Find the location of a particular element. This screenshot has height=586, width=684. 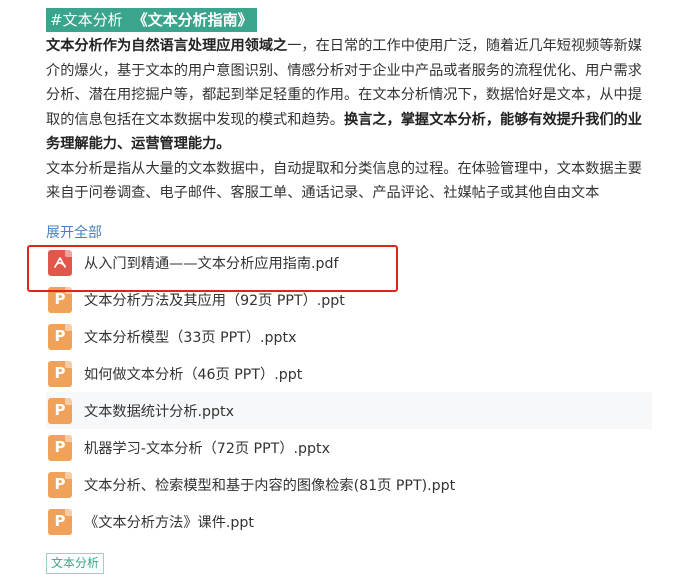

file-item-ppt: P 《文本分析方法》课件.ppt is located at coordinates (349, 521).